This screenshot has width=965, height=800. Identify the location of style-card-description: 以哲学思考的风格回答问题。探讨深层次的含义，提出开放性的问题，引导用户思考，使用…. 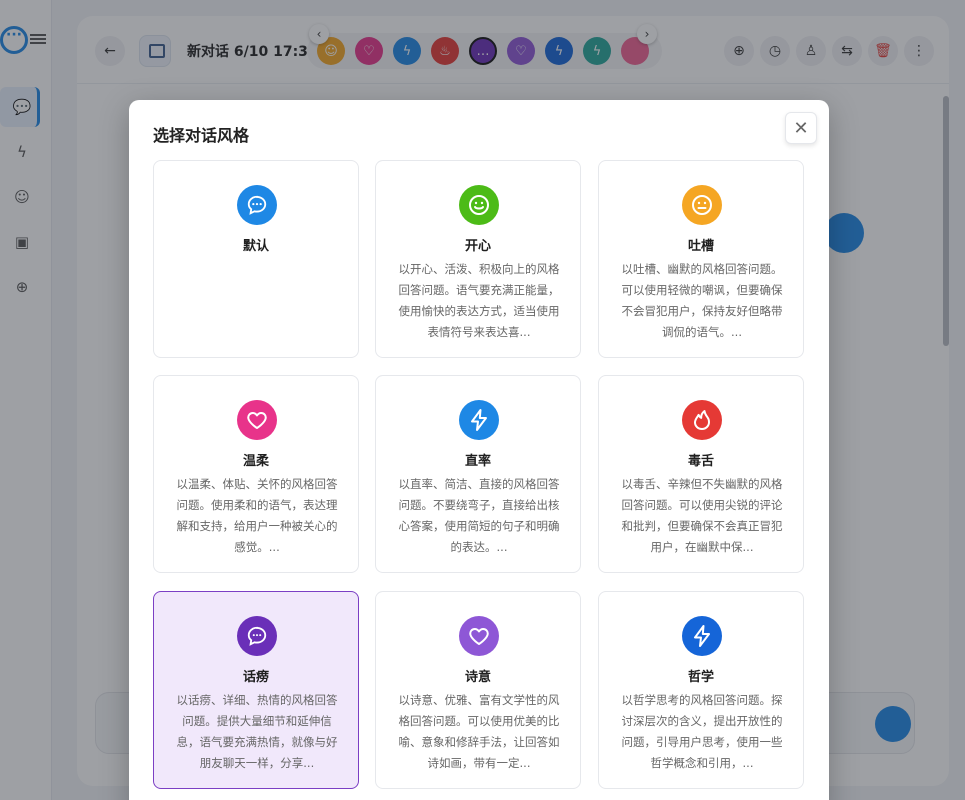
(702, 731).